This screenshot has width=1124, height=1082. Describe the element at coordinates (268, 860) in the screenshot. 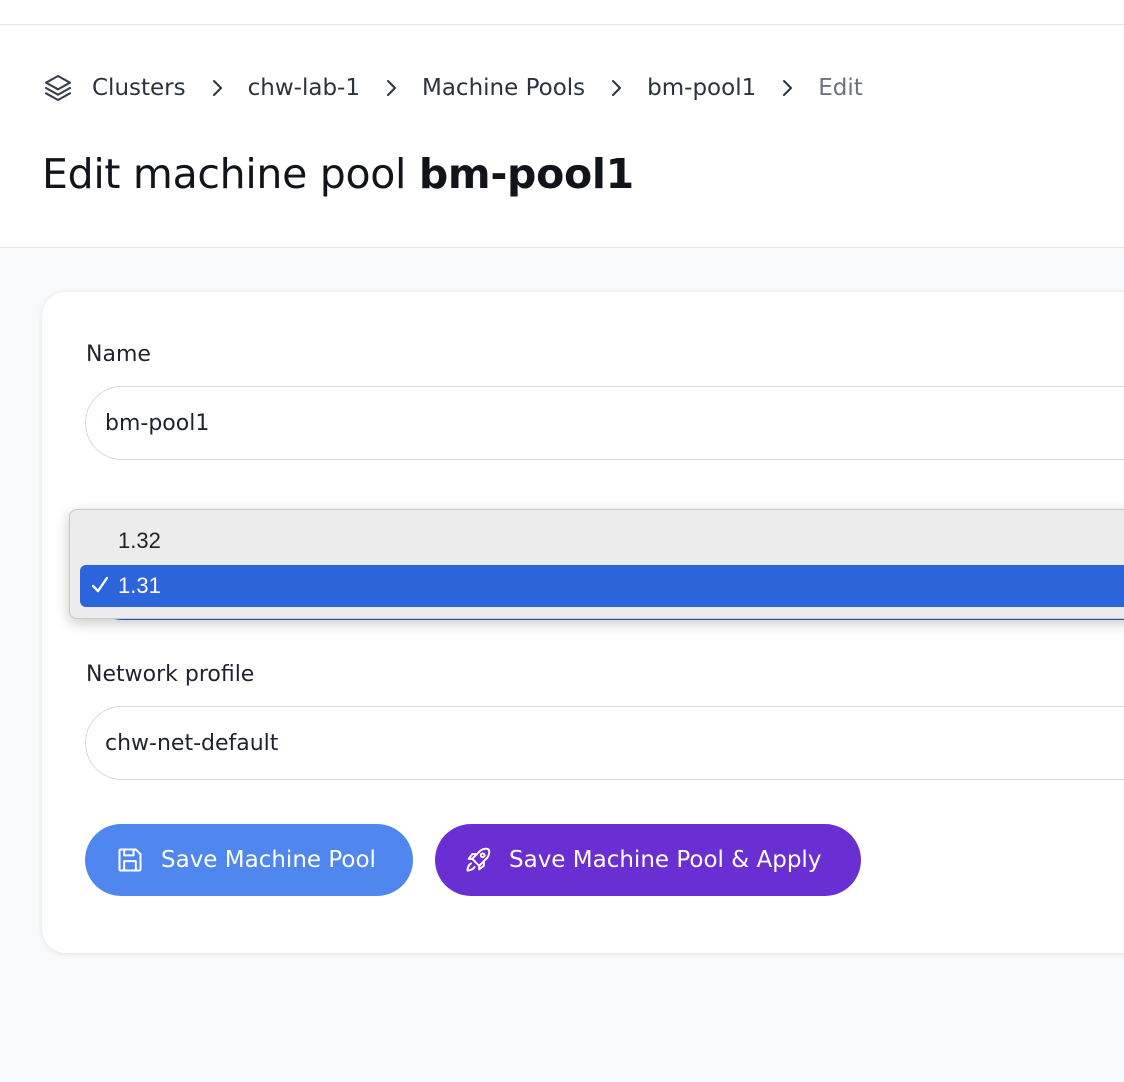

I see `save-machine-pool-label: Save Machine Pool` at that location.